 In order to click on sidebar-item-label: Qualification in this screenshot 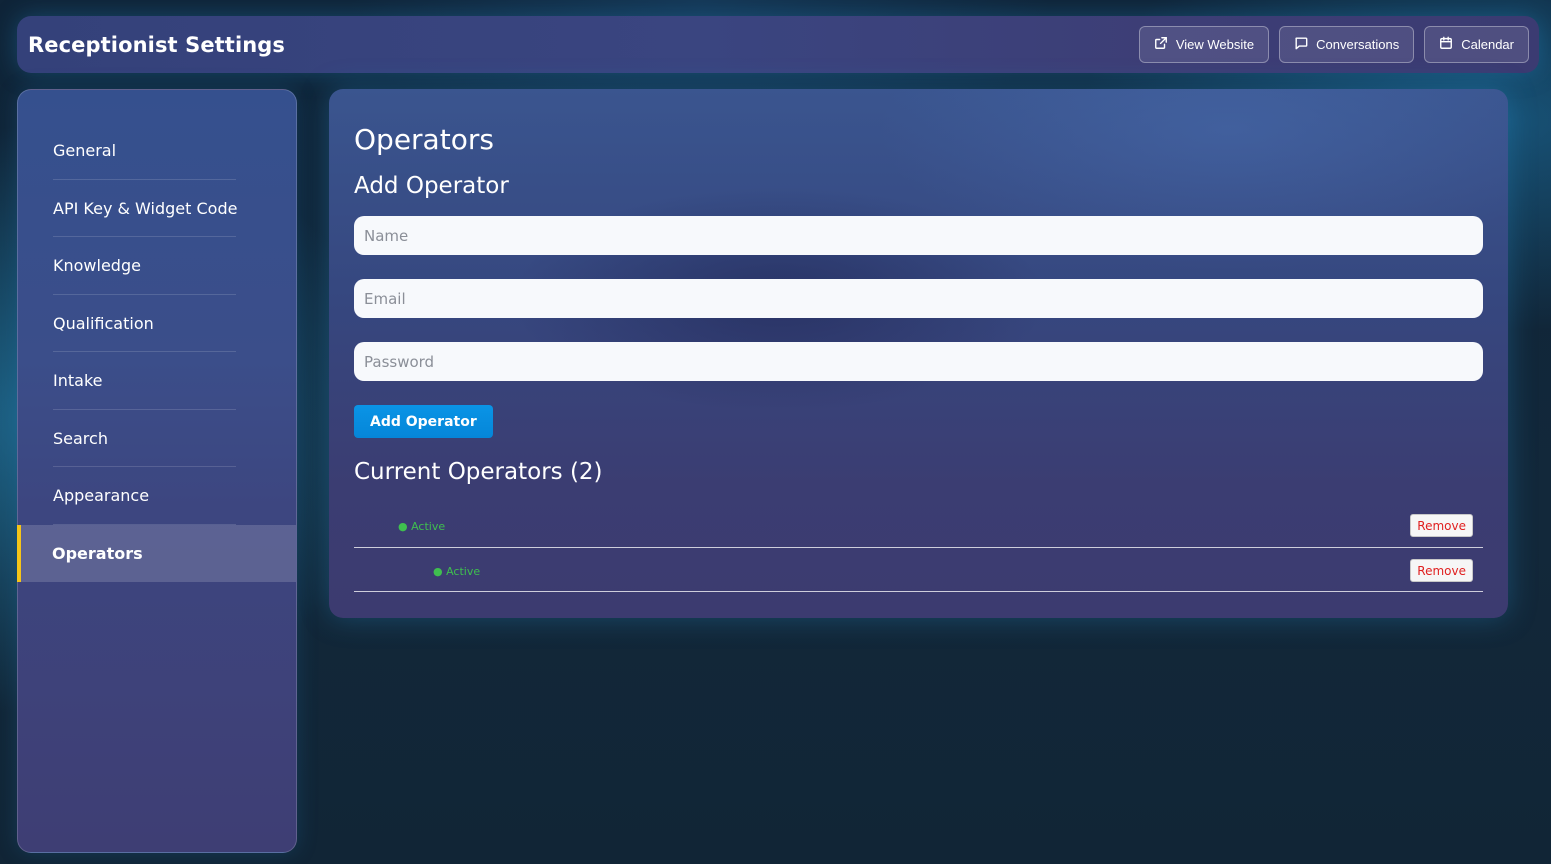, I will do `click(103, 323)`.